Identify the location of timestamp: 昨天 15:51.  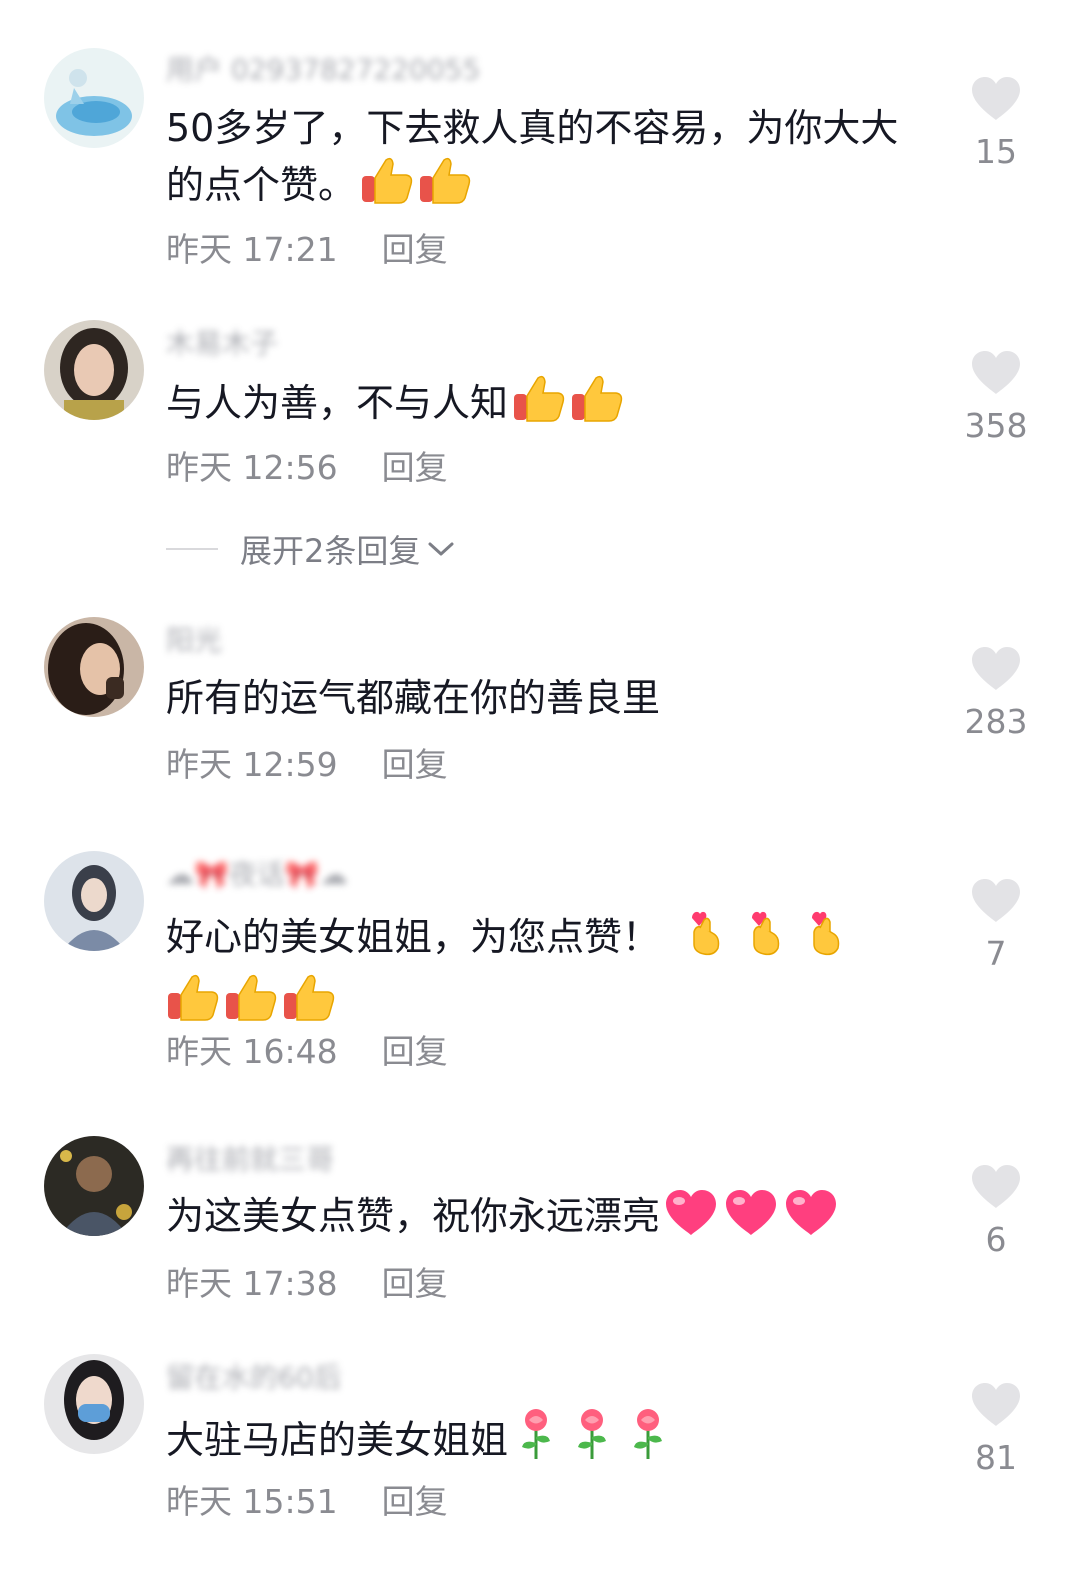
(252, 1501).